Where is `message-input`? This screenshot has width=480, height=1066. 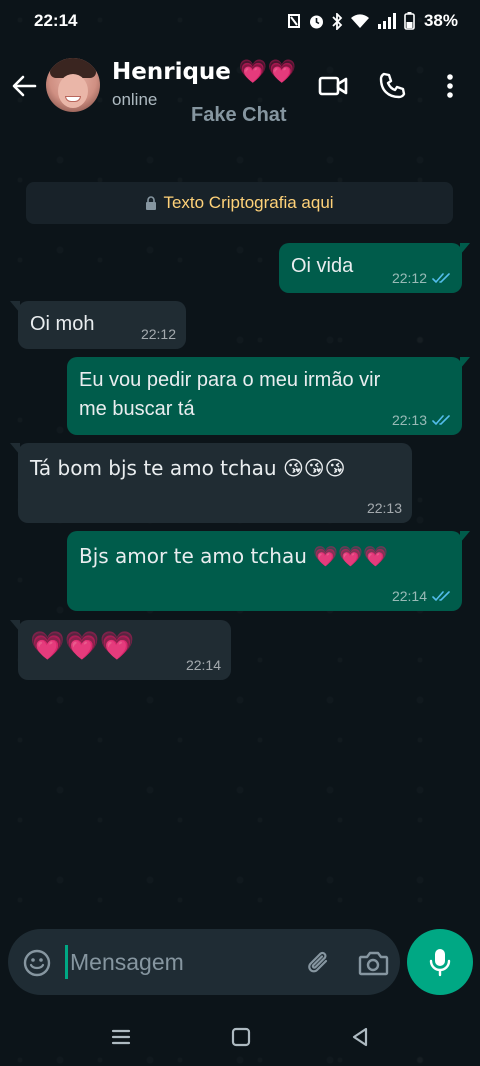 message-input is located at coordinates (180, 962).